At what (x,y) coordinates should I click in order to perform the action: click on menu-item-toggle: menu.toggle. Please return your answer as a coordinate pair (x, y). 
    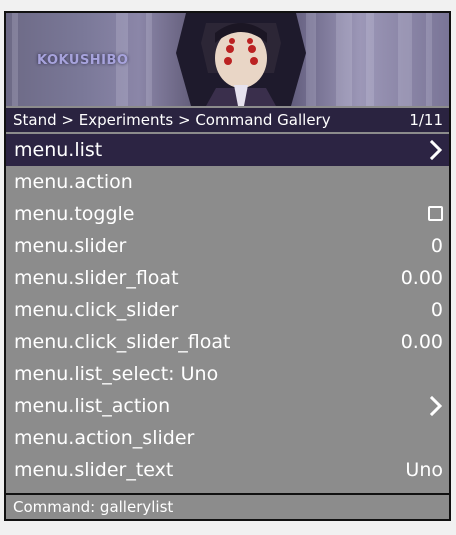
    Looking at the image, I should click on (227, 214).